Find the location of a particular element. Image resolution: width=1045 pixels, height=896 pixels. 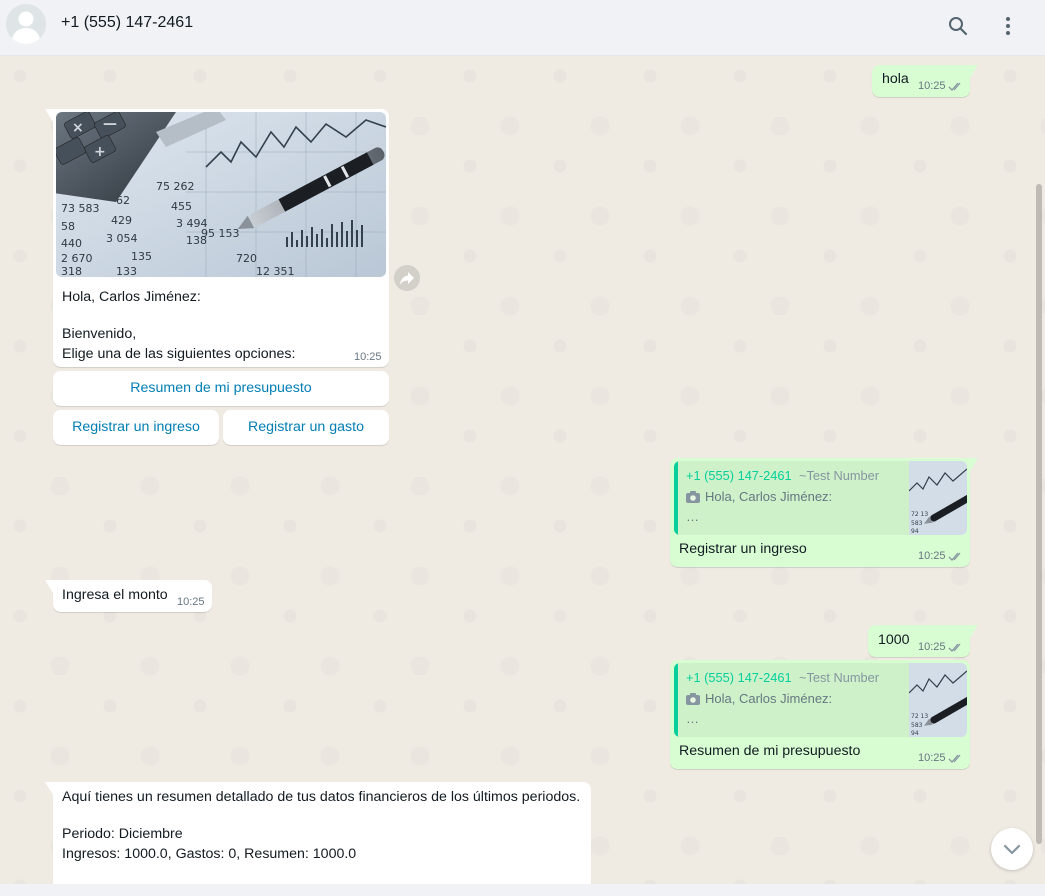

composer-area is located at coordinates (522, 890).